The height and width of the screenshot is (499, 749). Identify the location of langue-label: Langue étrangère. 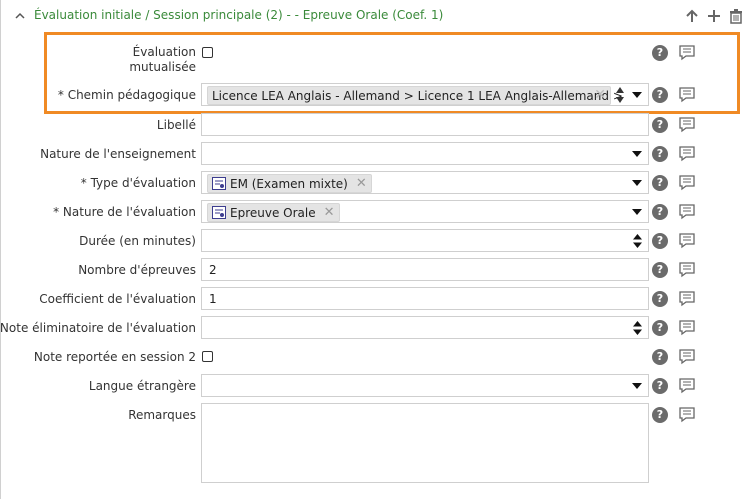
(142, 386).